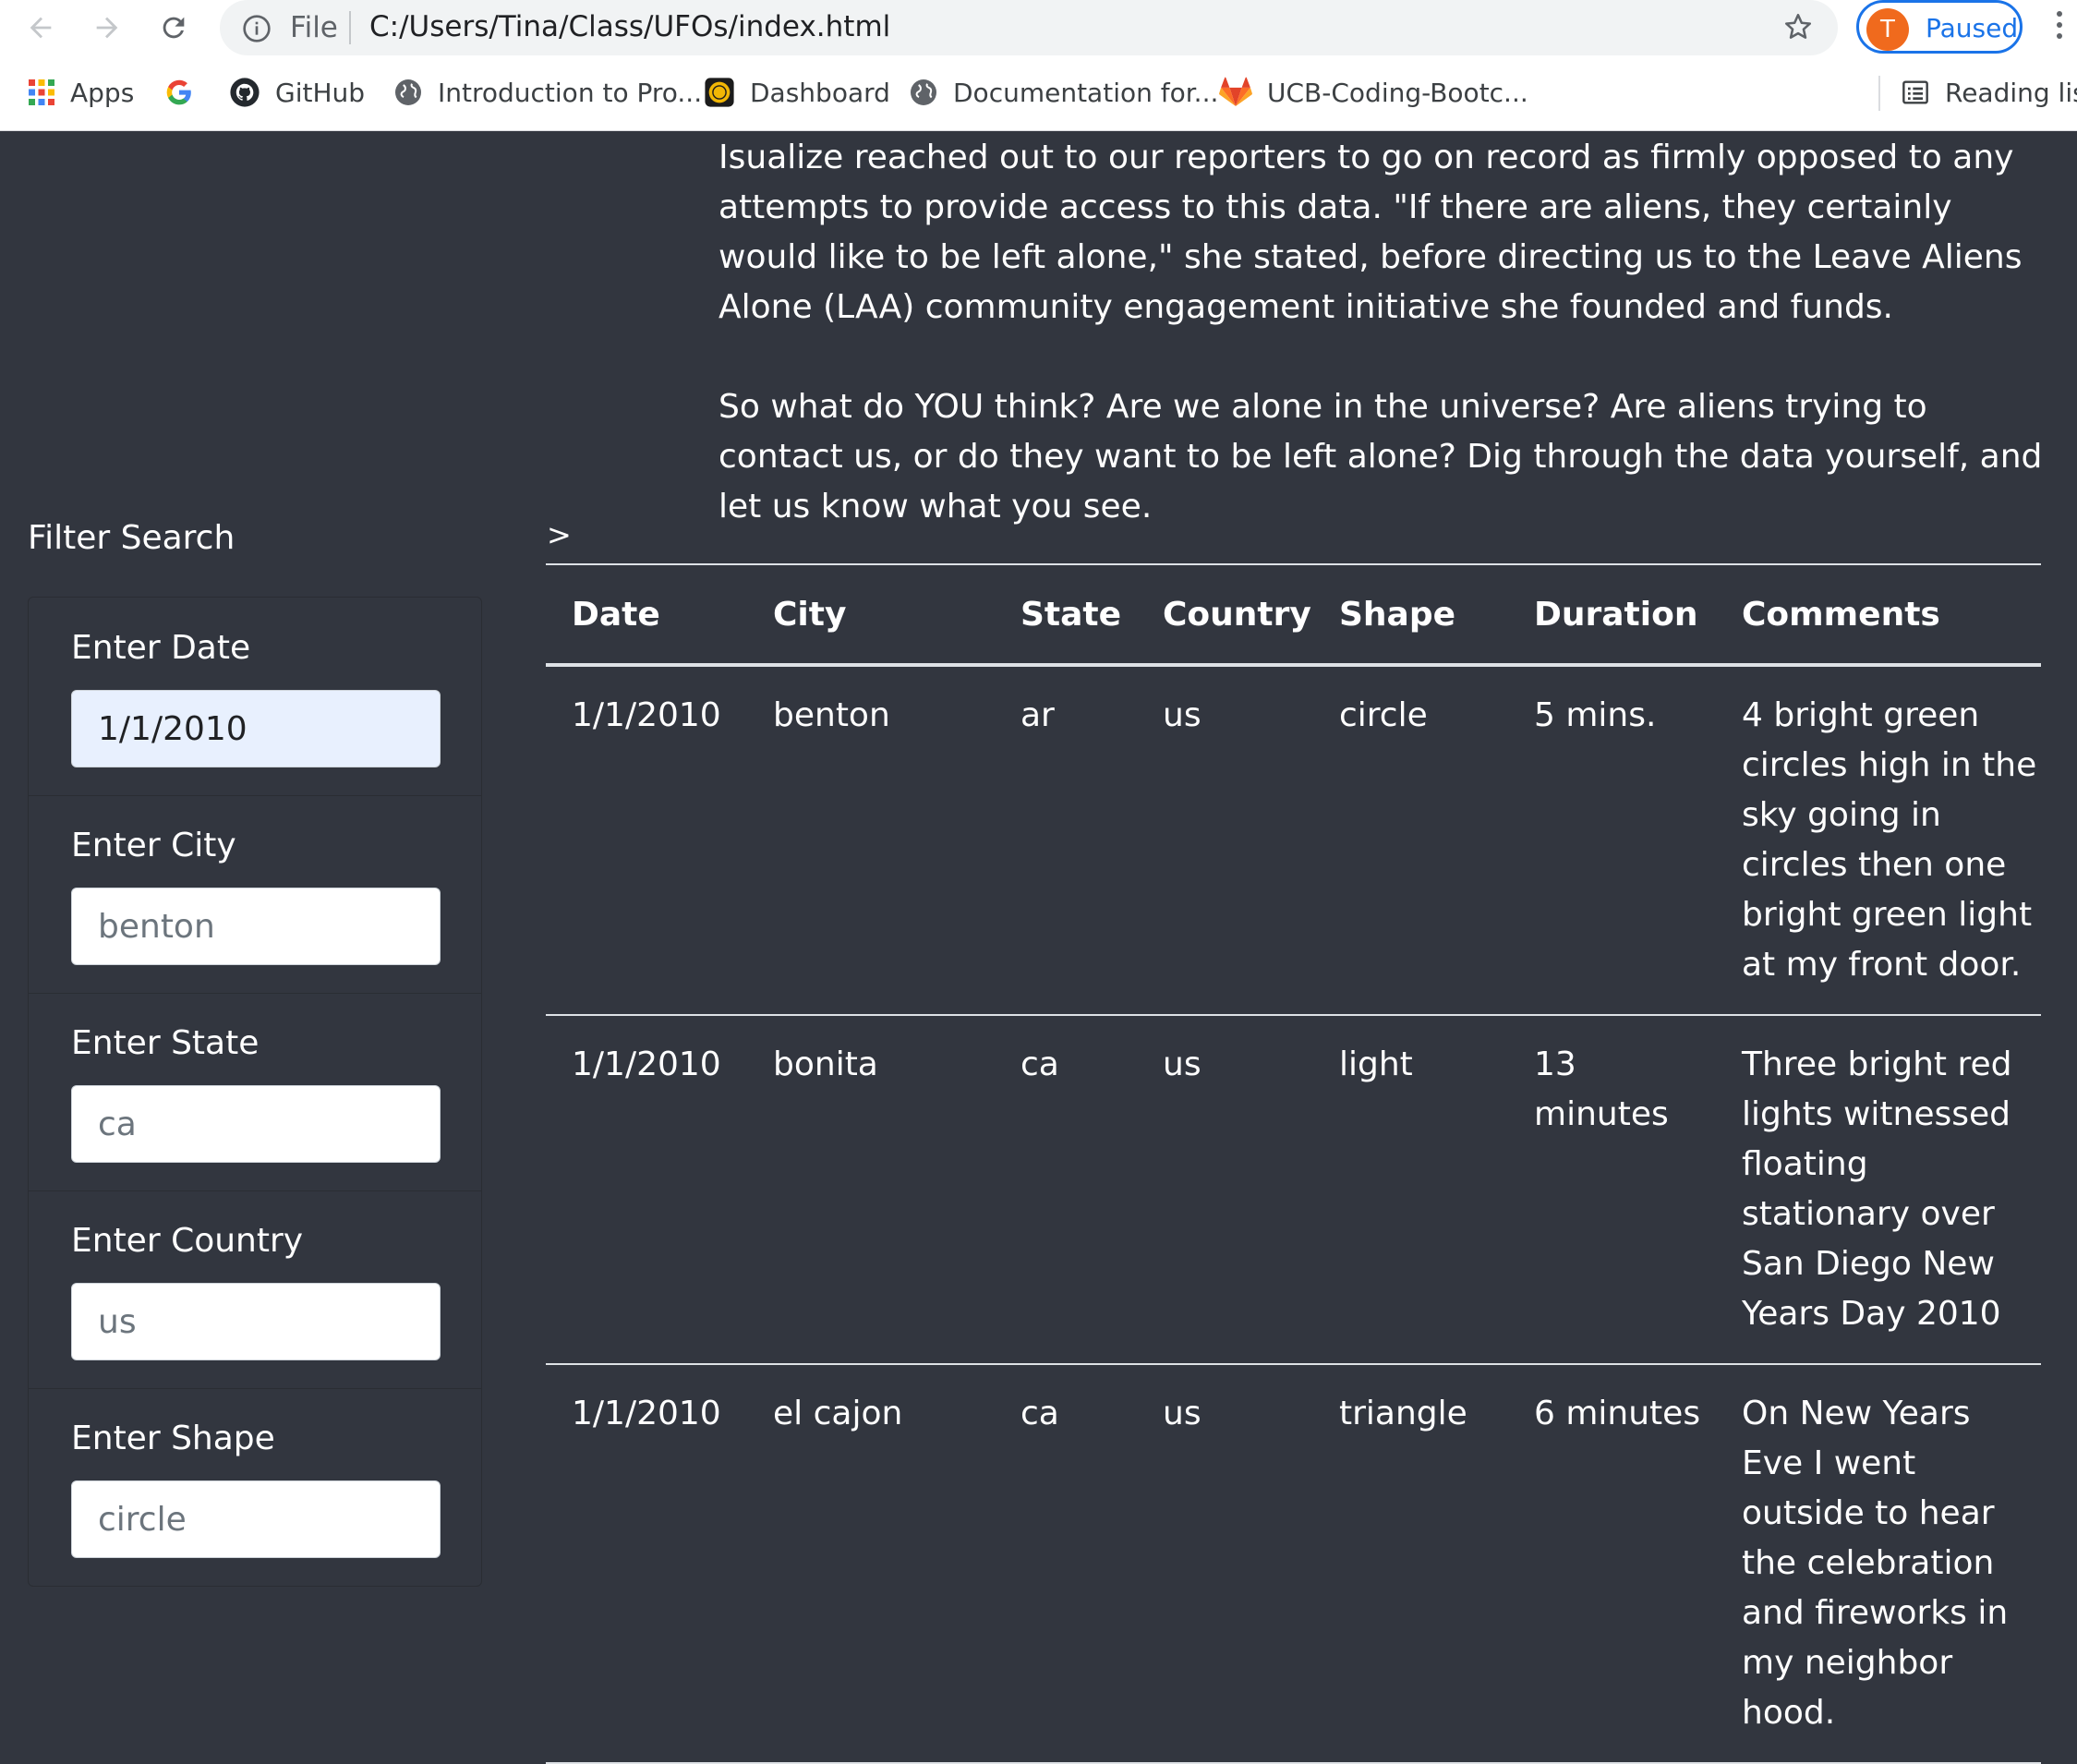 This screenshot has width=2077, height=1764. I want to click on reading-list-button: Reading list, so click(1989, 93).